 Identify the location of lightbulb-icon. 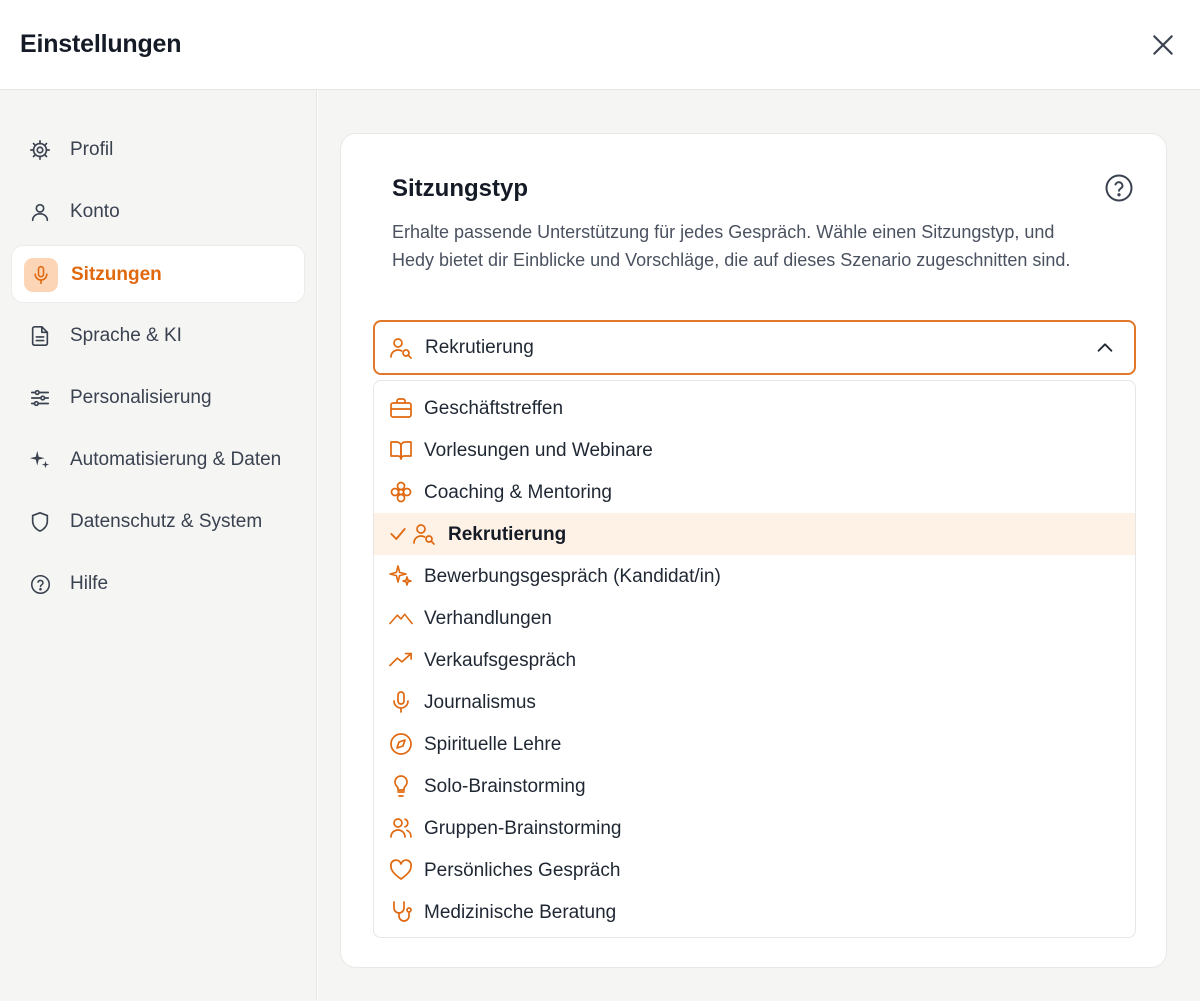
(401, 786).